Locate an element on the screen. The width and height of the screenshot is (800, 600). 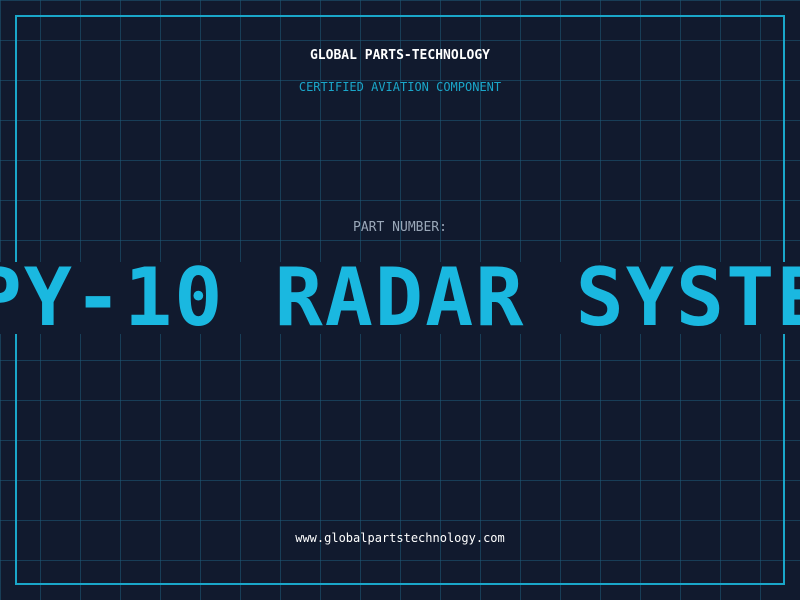
part-number-text: APY-10 RADAR SYSTEM is located at coordinates (400, 298).